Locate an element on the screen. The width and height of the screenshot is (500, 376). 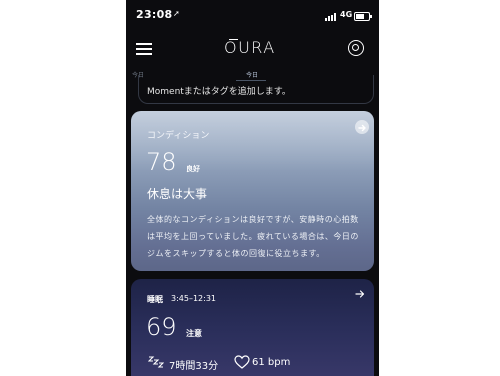
readiness-title: コンディション is located at coordinates (178, 136).